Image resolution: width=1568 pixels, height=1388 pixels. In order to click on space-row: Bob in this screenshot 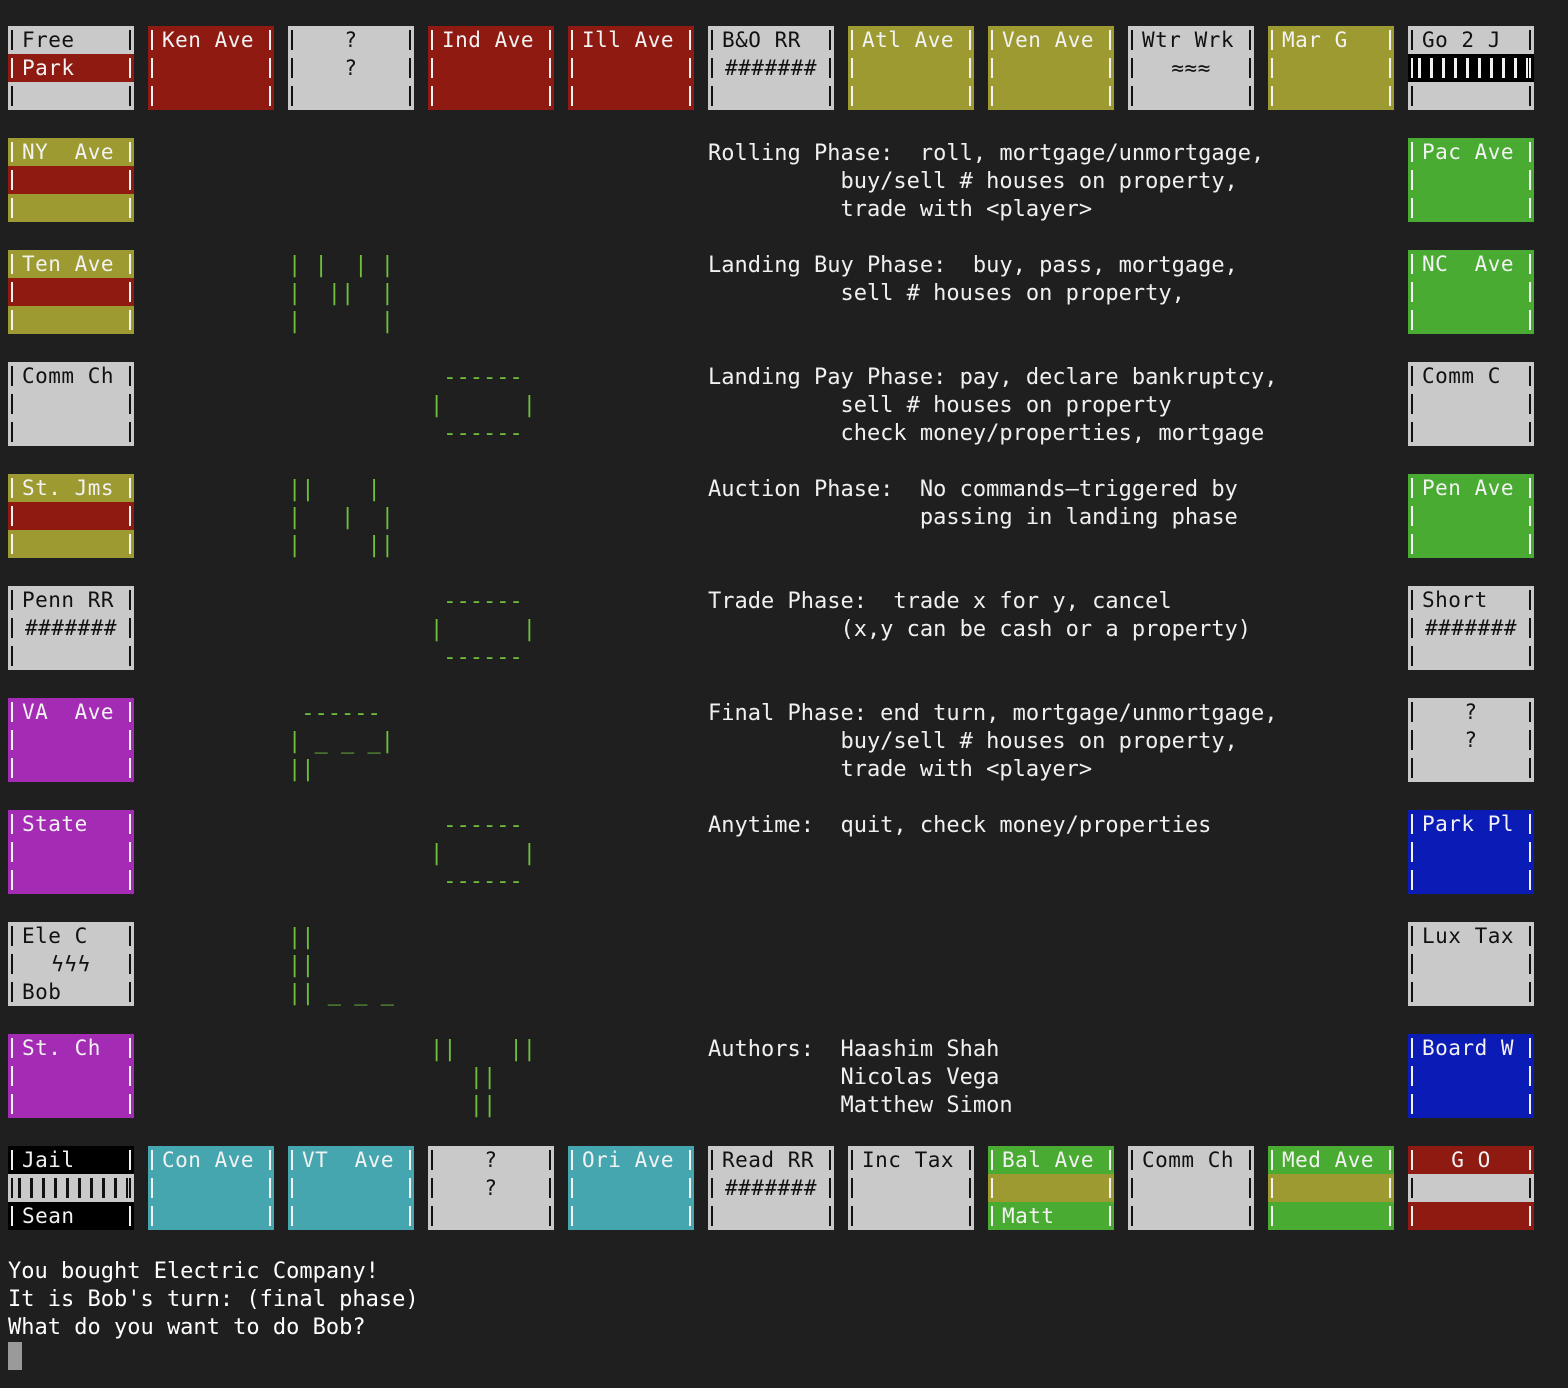, I will do `click(71, 992)`.